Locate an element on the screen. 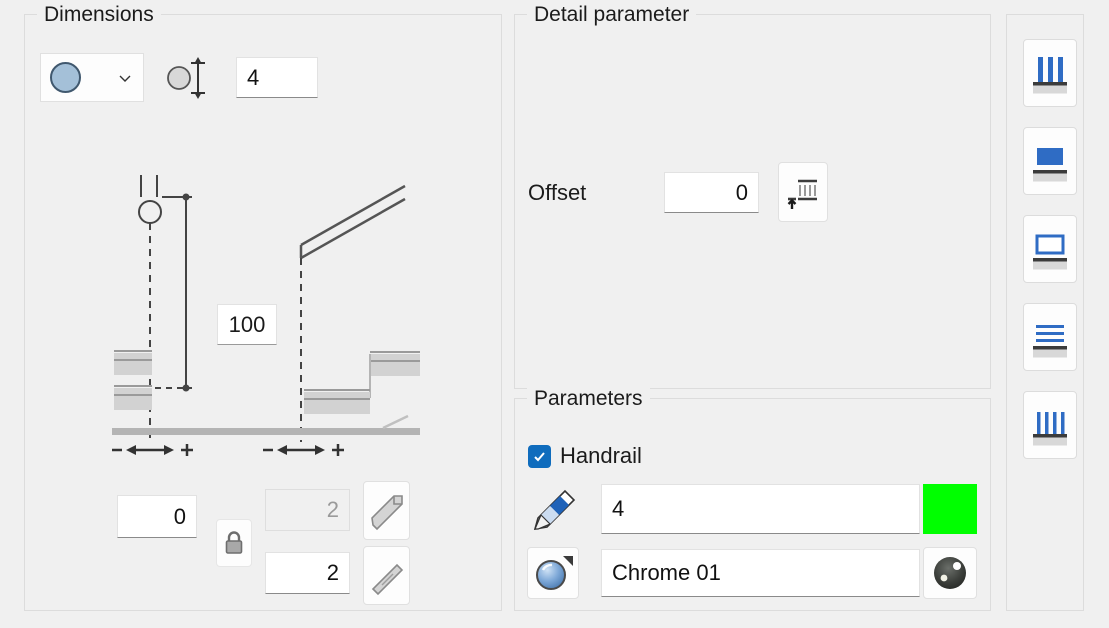 This screenshot has width=1109, height=628. pencil-icon is located at coordinates (554, 509).